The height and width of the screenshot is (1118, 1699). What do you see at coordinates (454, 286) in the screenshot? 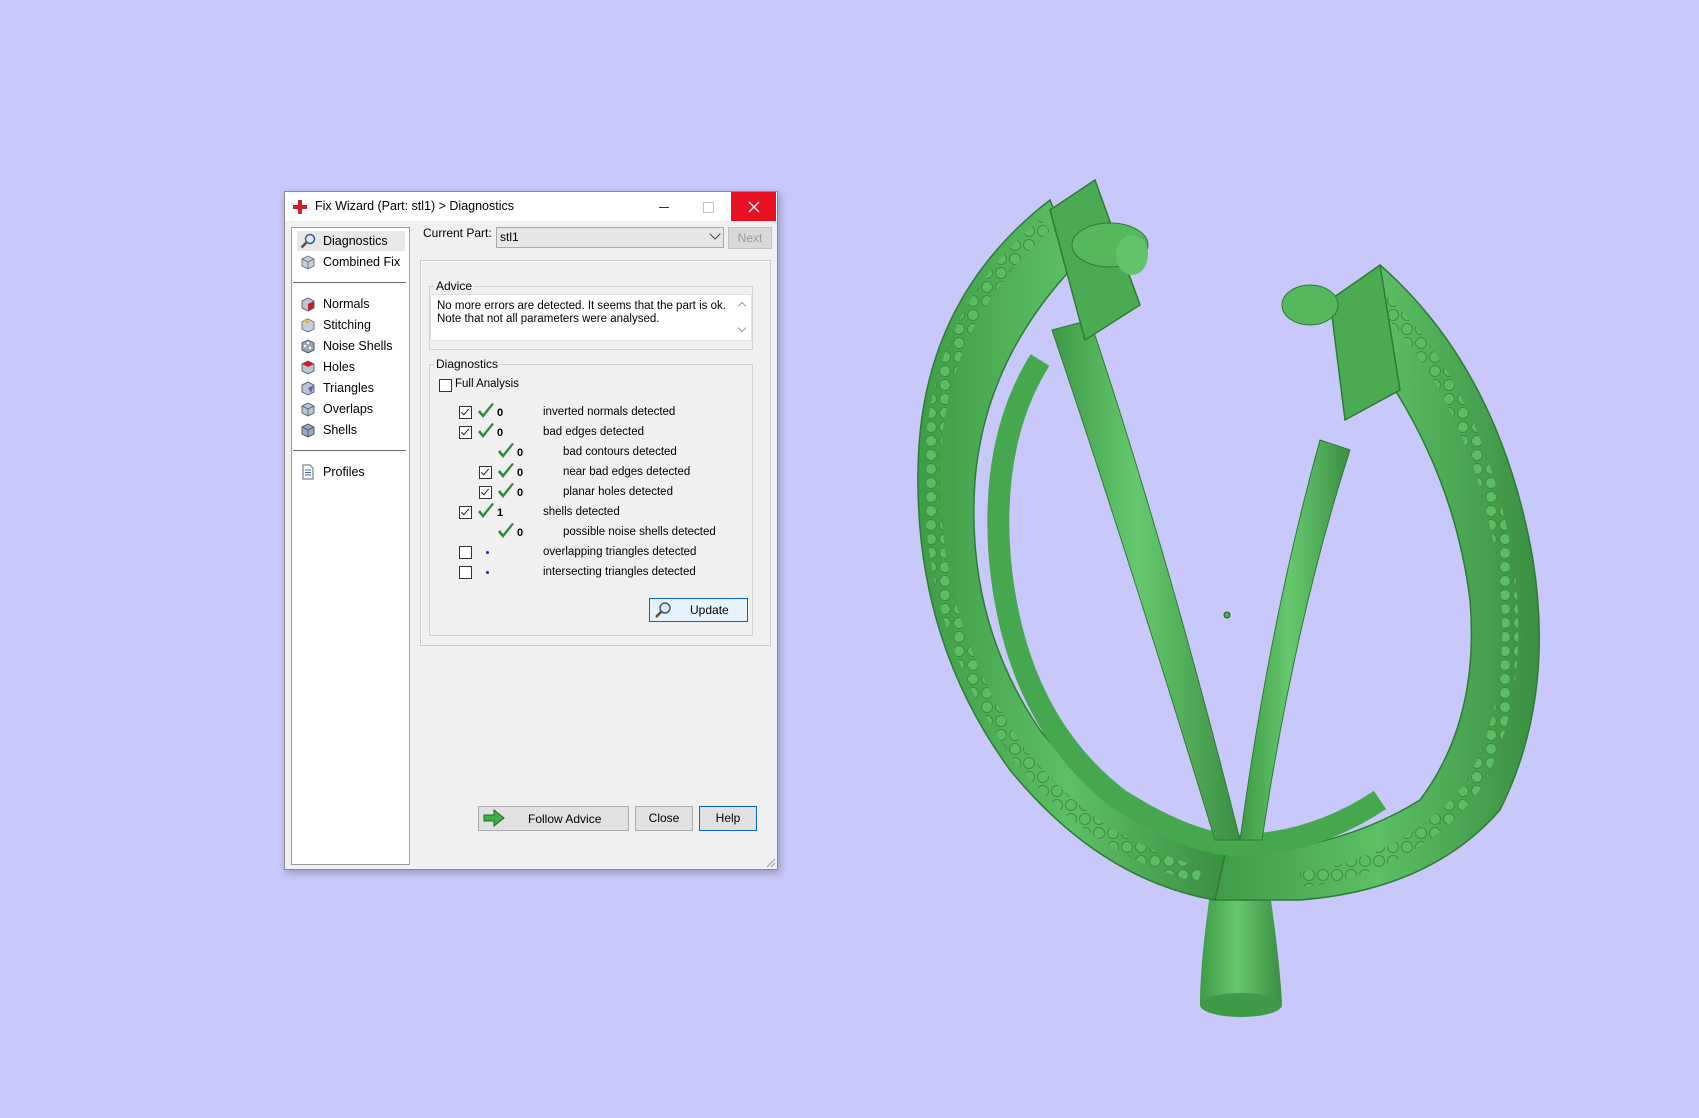
I see `advice-group-title: Advice` at bounding box center [454, 286].